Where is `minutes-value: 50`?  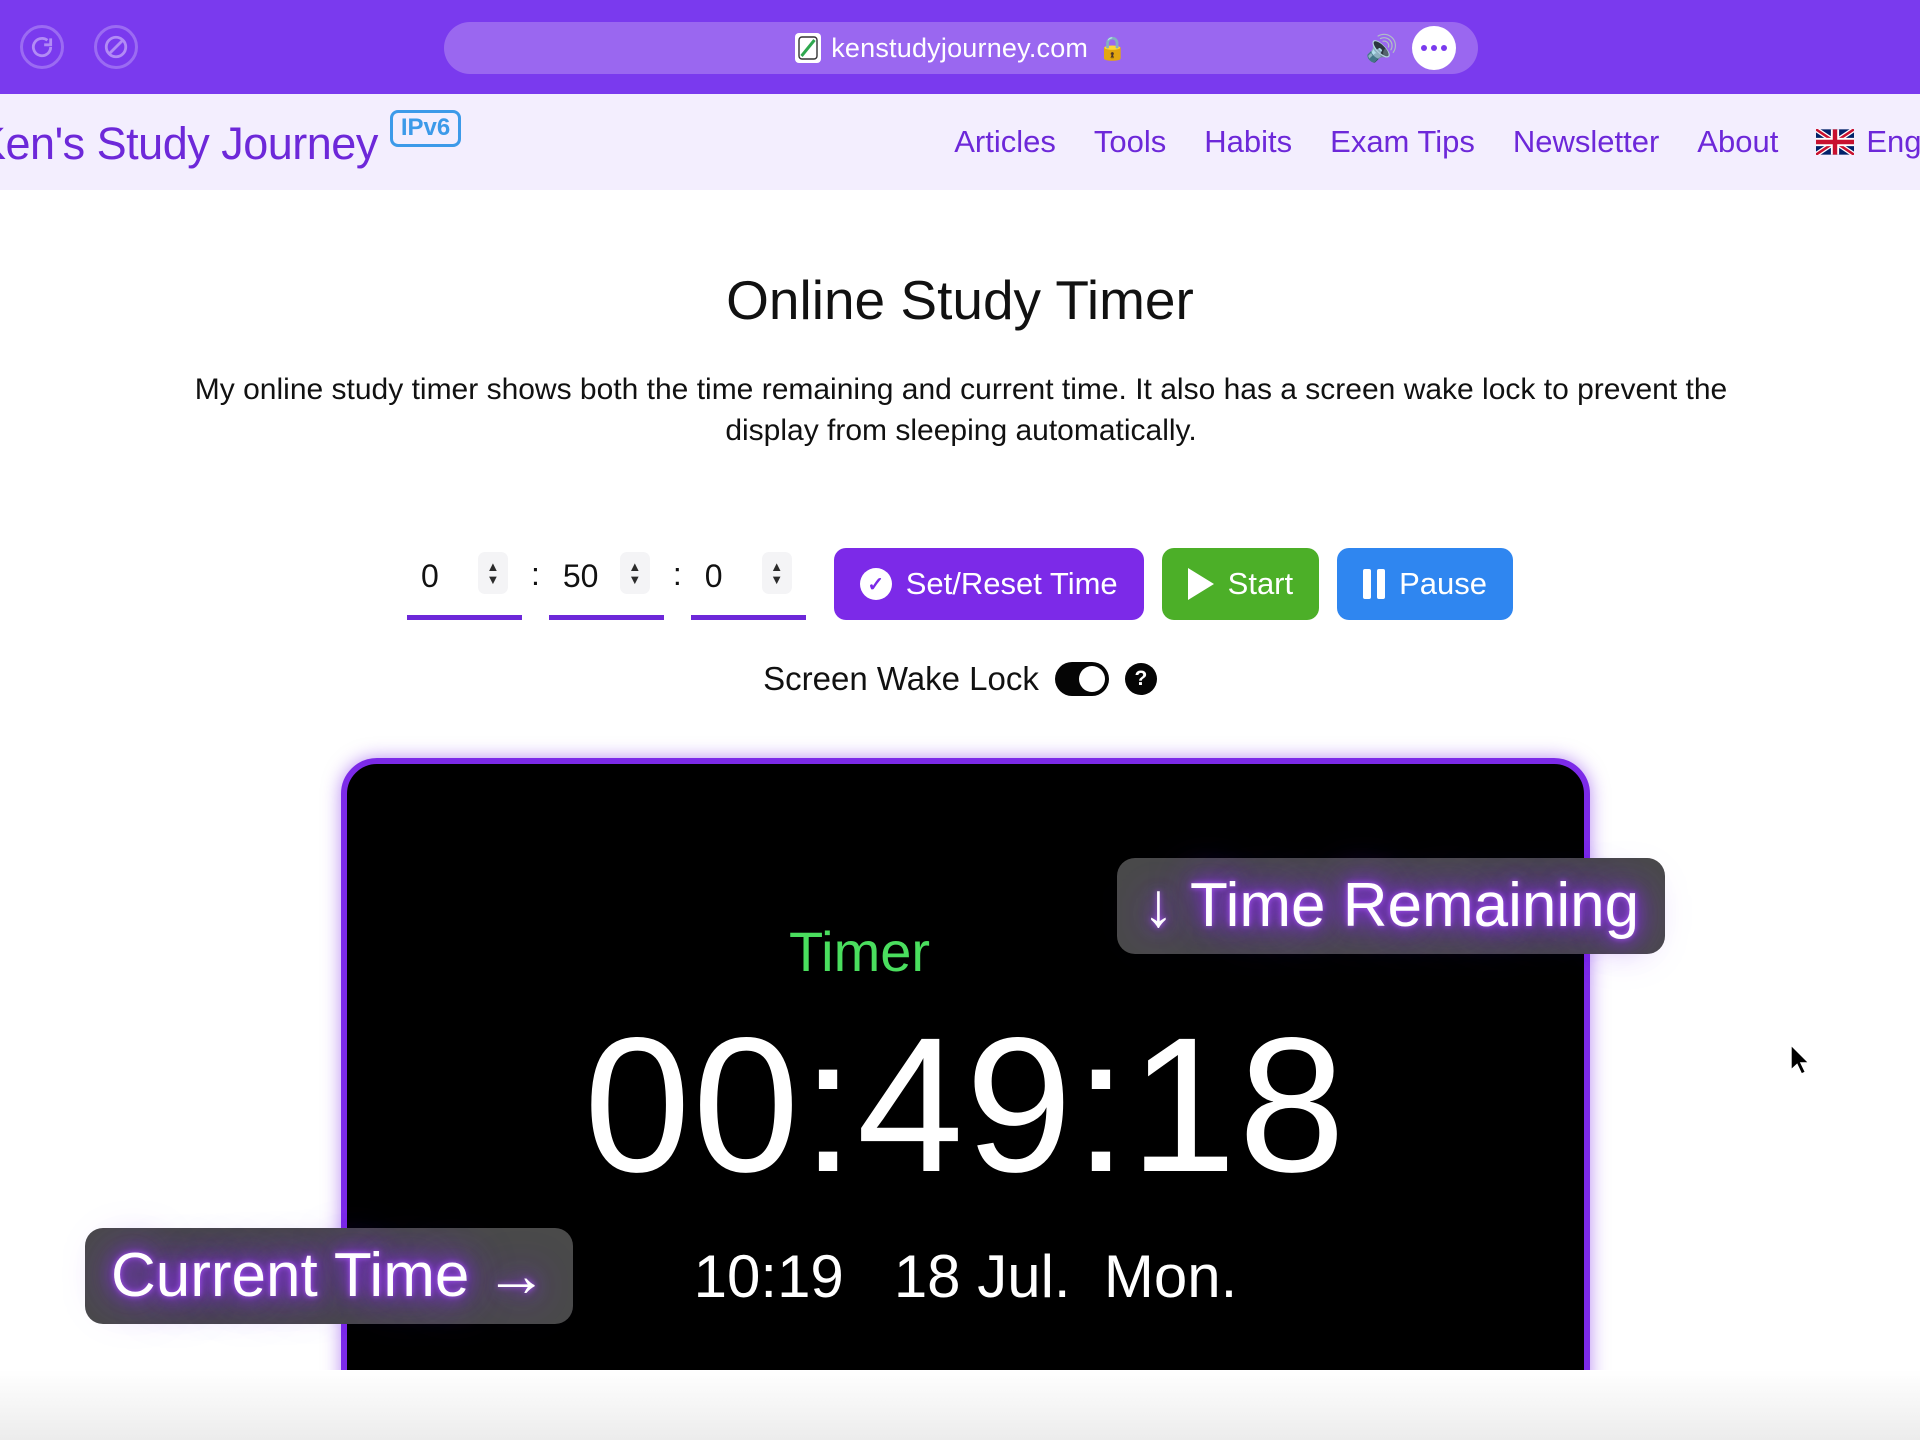 minutes-value: 50 is located at coordinates (580, 576).